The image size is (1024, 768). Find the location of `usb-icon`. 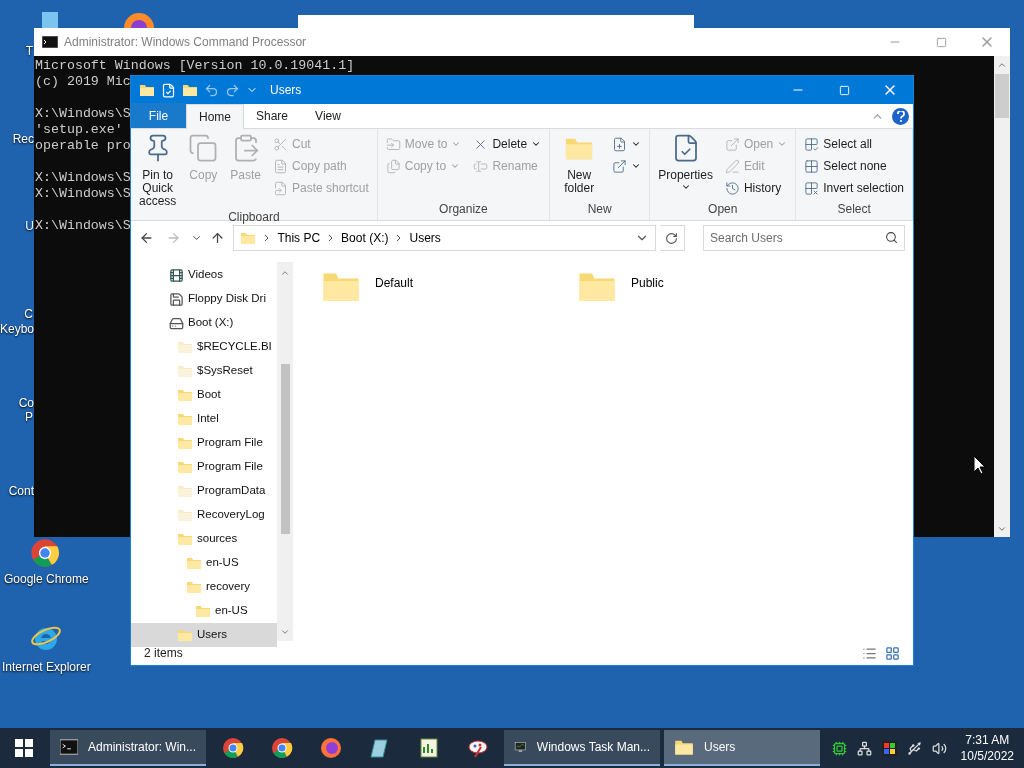

usb-icon is located at coordinates (914, 748).